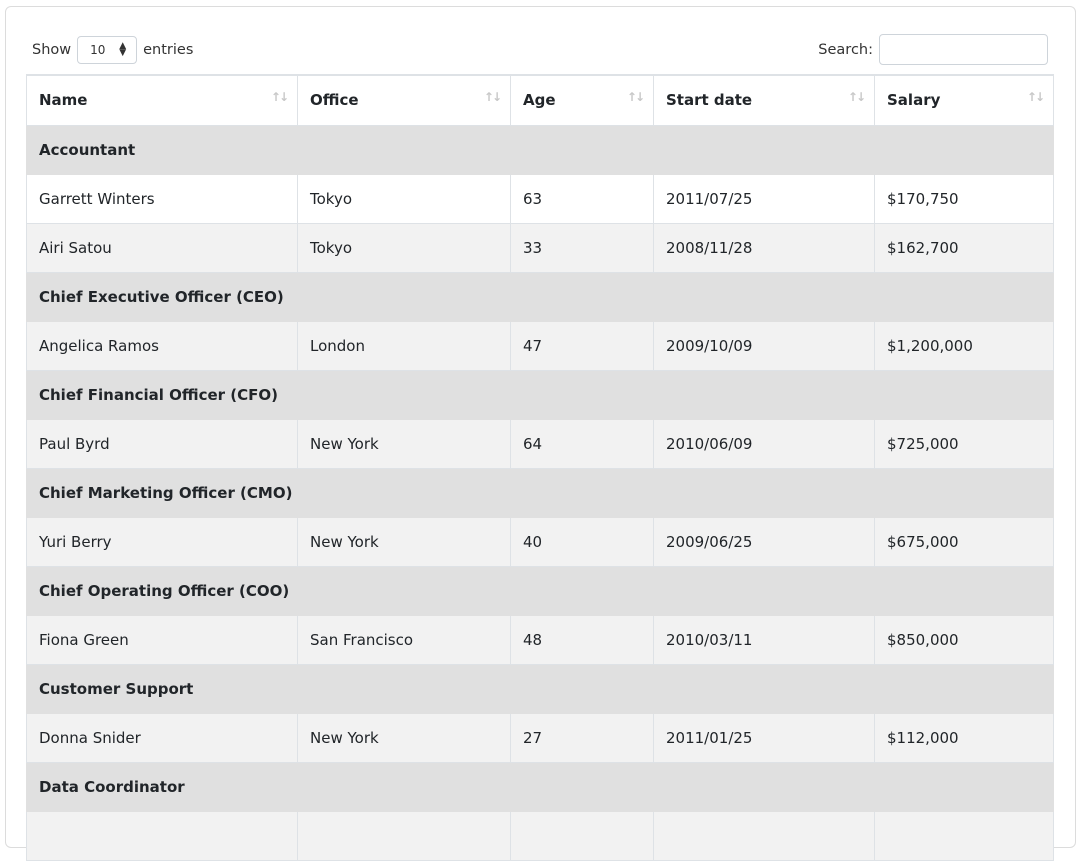 The height and width of the screenshot is (861, 1081). I want to click on cell-age: 48, so click(582, 639).